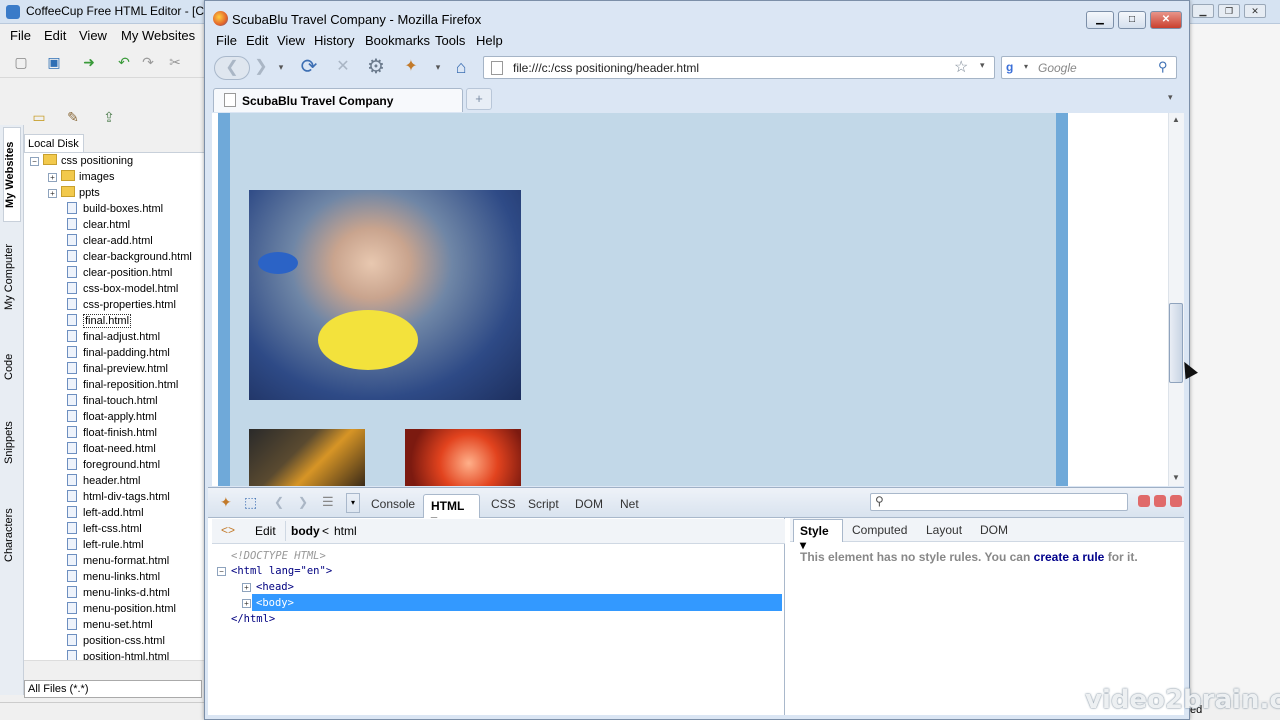 Image resolution: width=1280 pixels, height=720 pixels. What do you see at coordinates (121, 305) in the screenshot?
I see `tree-file: css-properties.html` at bounding box center [121, 305].